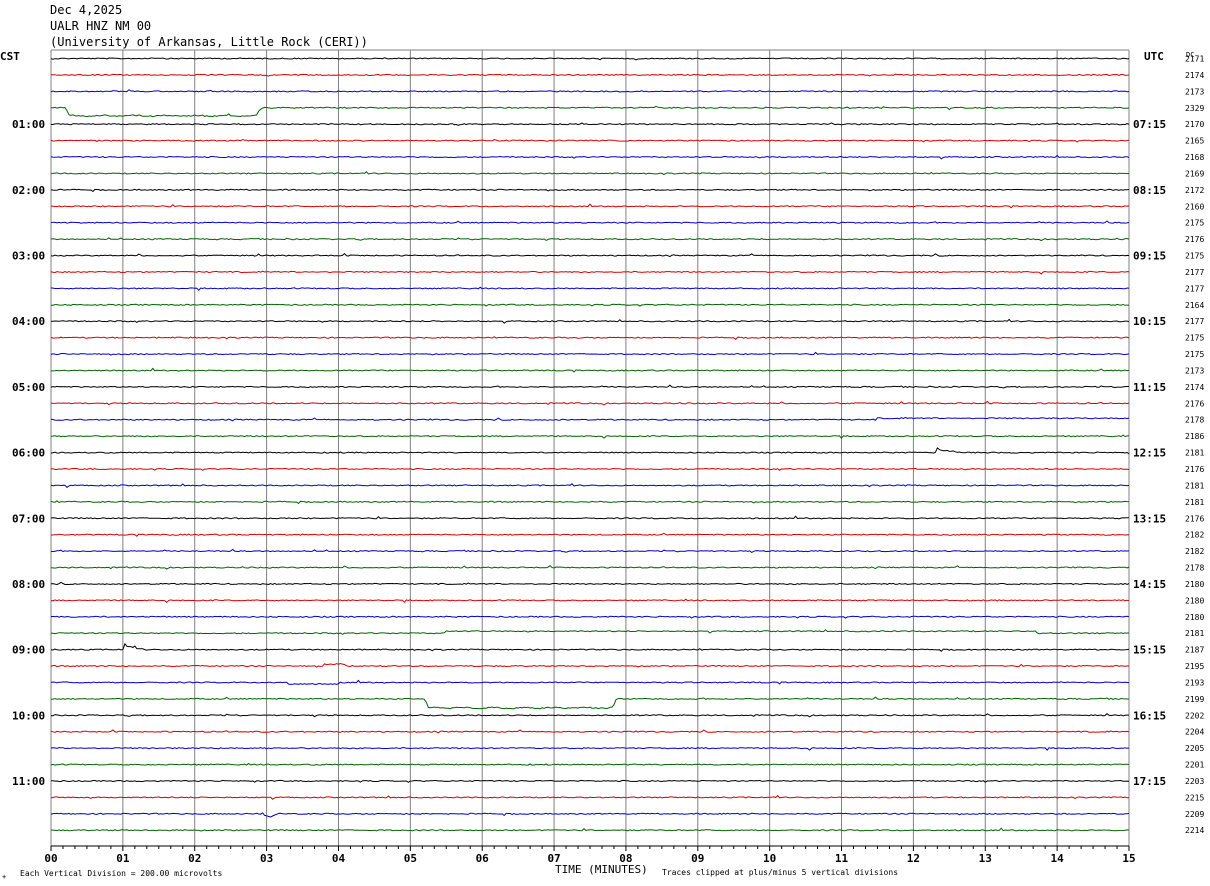 Image resolution: width=1210 pixels, height=886 pixels. Describe the element at coordinates (1194, 699) in the screenshot. I see `dc-offset-label: 2199` at that location.